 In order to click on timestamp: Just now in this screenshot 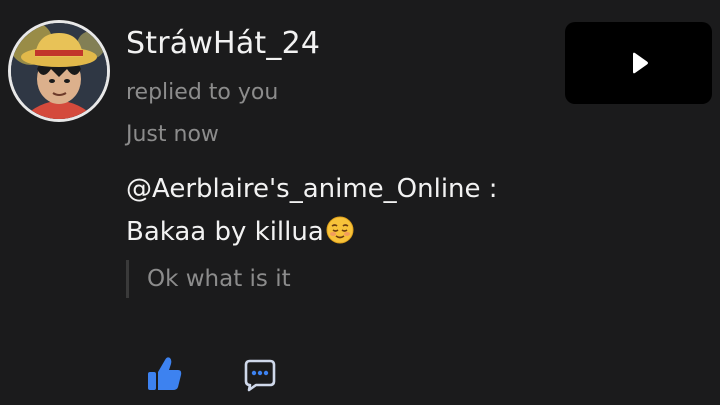, I will do `click(172, 134)`.